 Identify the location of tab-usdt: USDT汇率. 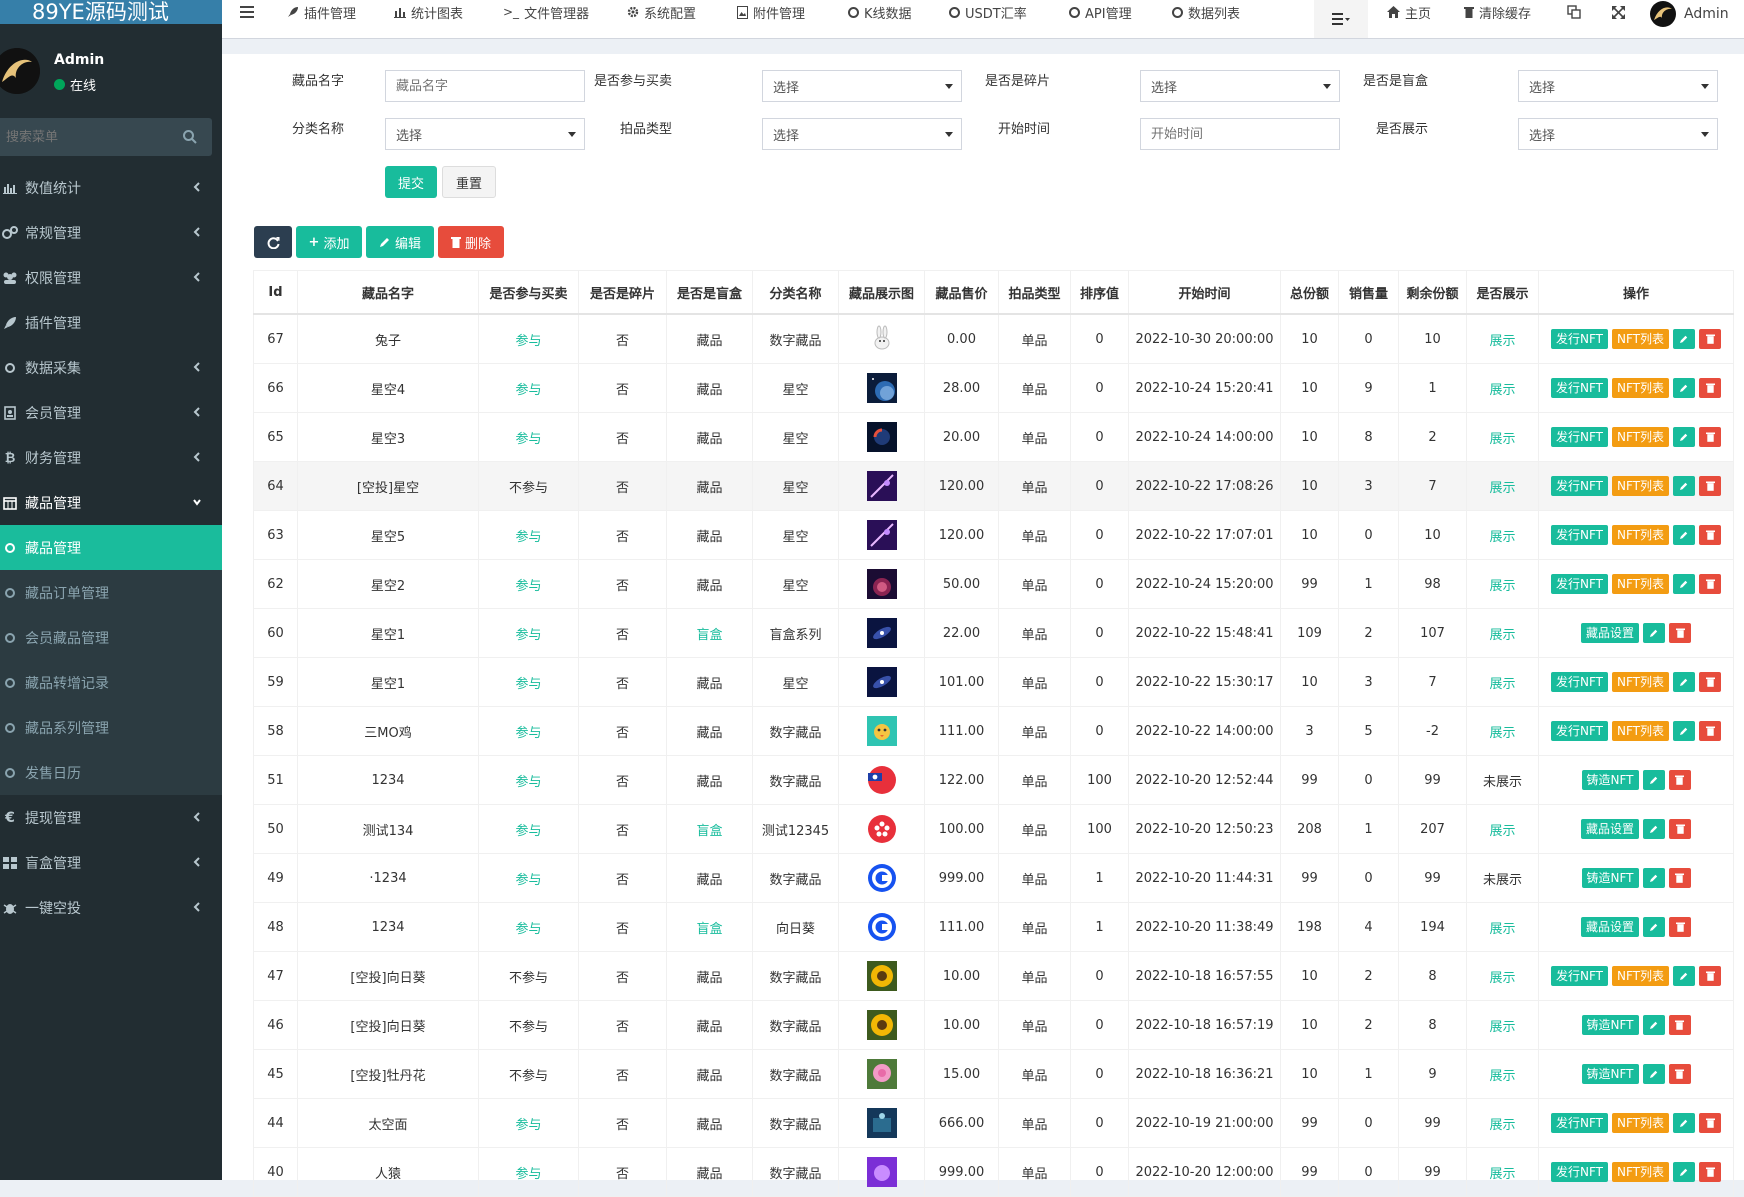
(988, 12).